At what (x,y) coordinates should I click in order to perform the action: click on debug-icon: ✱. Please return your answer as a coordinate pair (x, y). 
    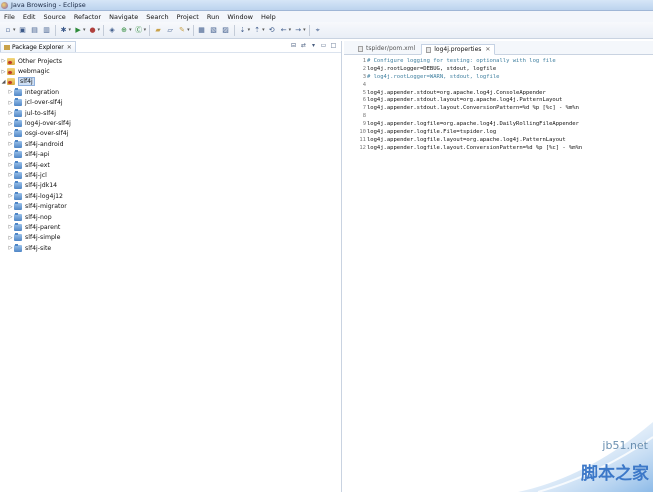
    Looking at the image, I should click on (64, 30).